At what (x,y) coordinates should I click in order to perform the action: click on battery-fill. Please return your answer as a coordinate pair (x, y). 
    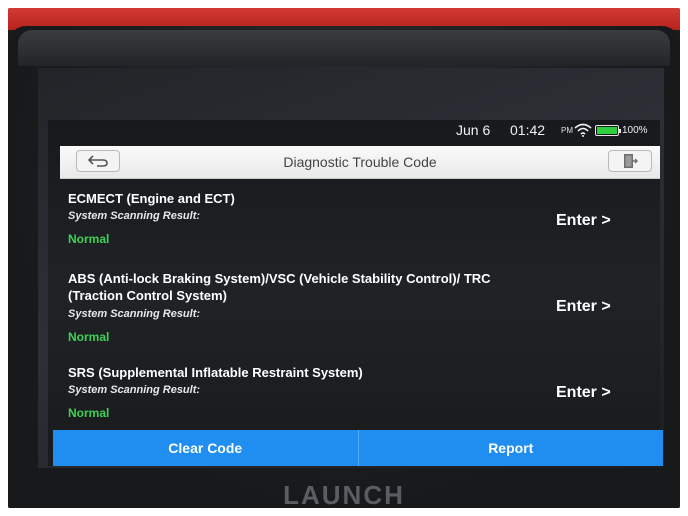
    Looking at the image, I should click on (607, 130).